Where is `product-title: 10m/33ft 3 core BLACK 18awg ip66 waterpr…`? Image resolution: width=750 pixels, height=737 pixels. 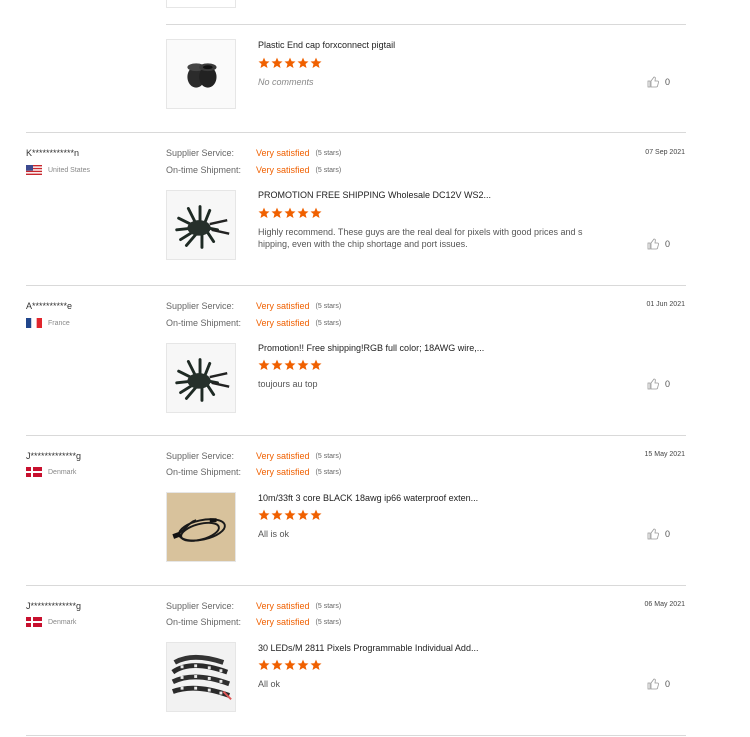 product-title: 10m/33ft 3 core BLACK 18awg ip66 waterpr… is located at coordinates (368, 498).